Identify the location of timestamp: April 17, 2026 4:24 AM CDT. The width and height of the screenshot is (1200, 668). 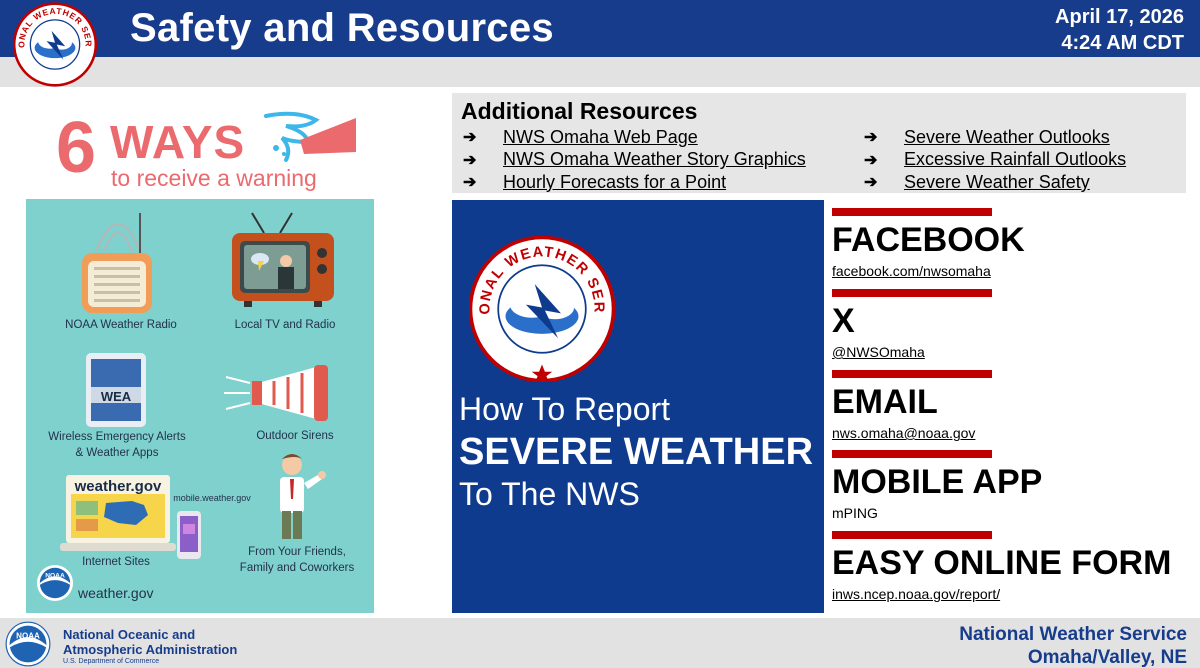
(1119, 30).